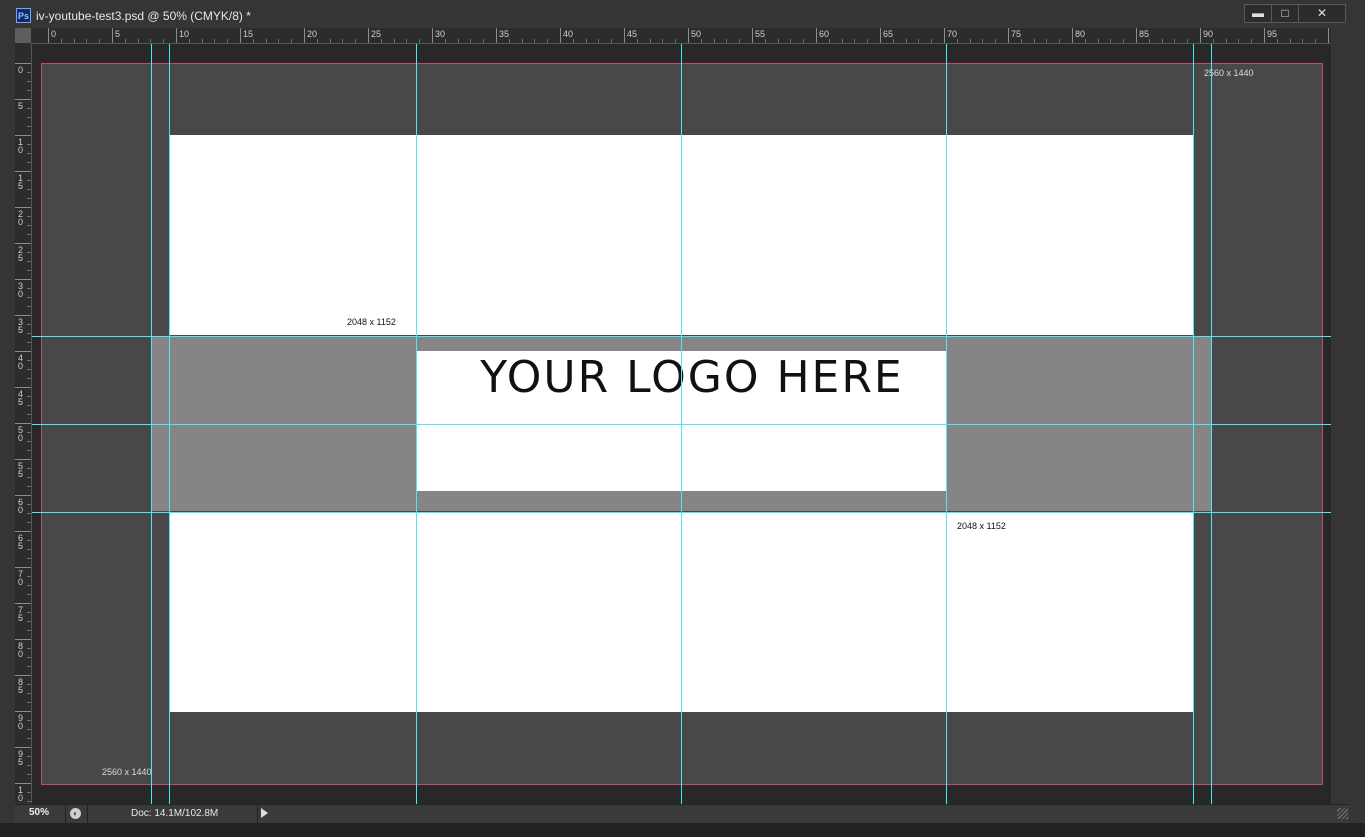  I want to click on ruler-tick-label: 45, so click(632, 34).